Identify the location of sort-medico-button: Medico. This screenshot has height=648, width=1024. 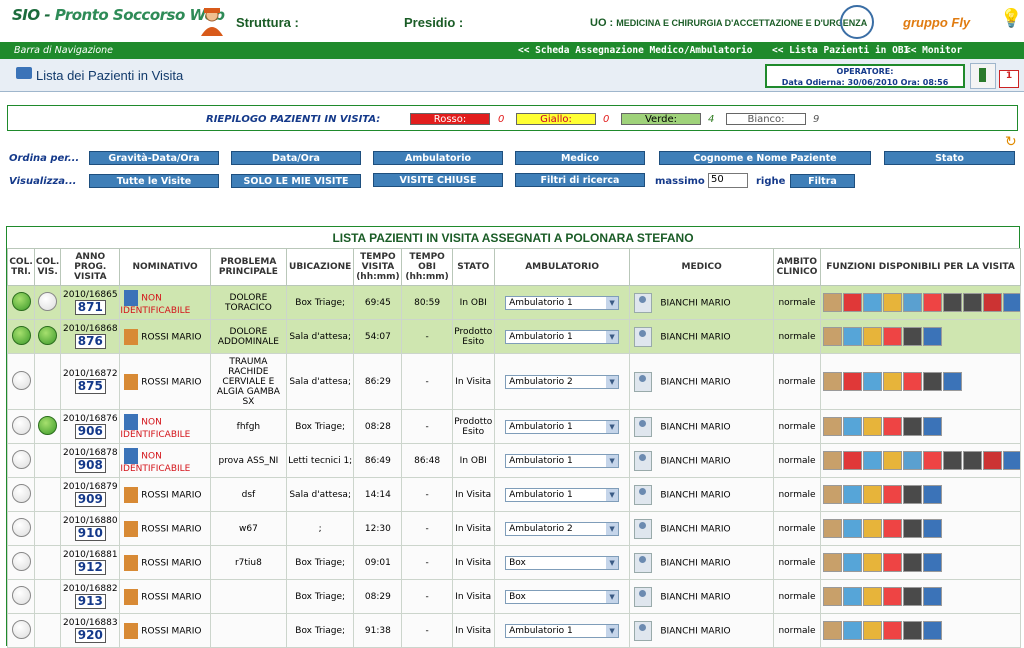
(580, 158).